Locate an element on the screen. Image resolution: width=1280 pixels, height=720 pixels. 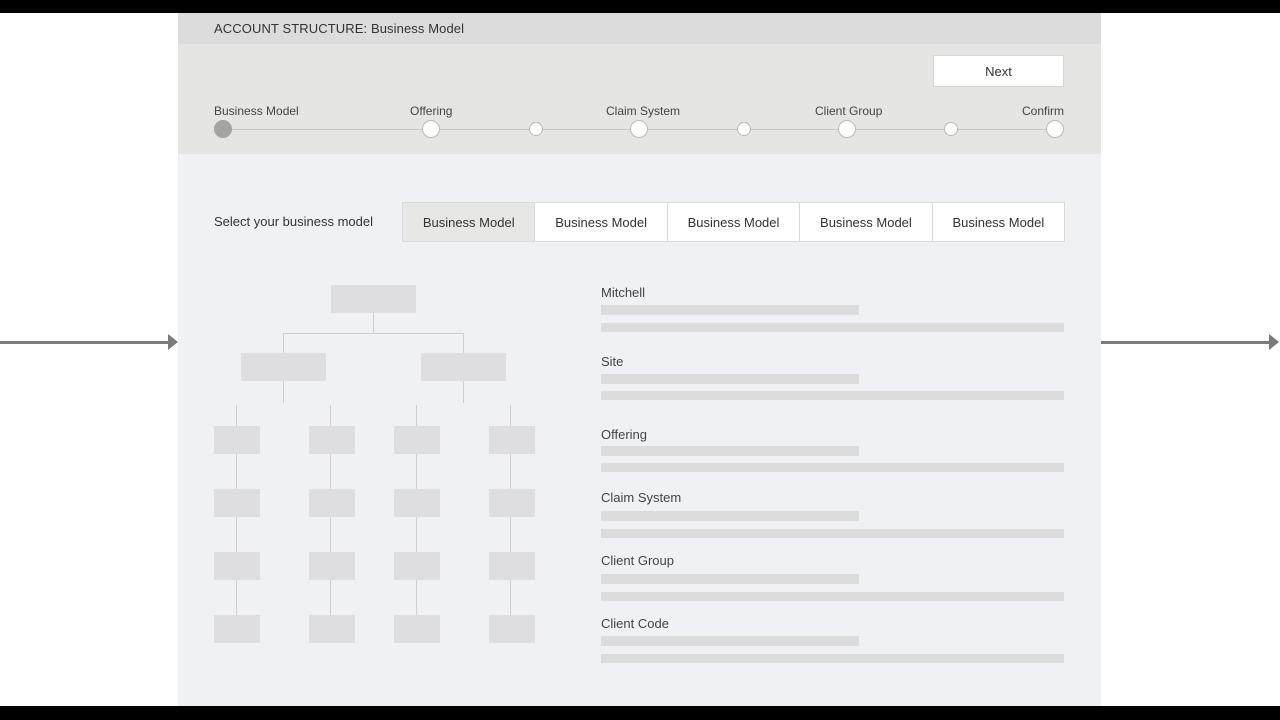
step-dot-offering is located at coordinates (431, 129).